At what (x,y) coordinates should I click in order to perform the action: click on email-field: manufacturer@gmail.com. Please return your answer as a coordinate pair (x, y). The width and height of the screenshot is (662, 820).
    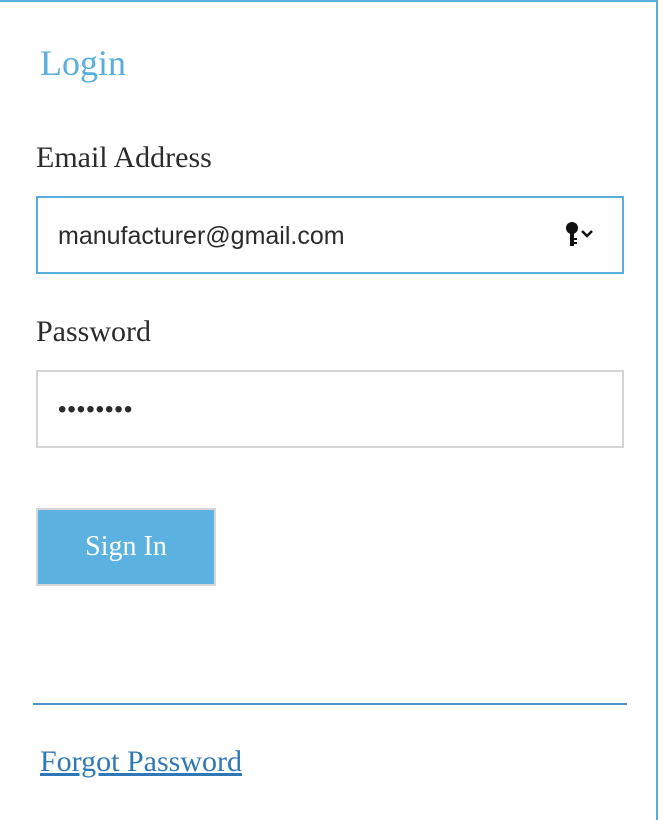
    Looking at the image, I should click on (330, 235).